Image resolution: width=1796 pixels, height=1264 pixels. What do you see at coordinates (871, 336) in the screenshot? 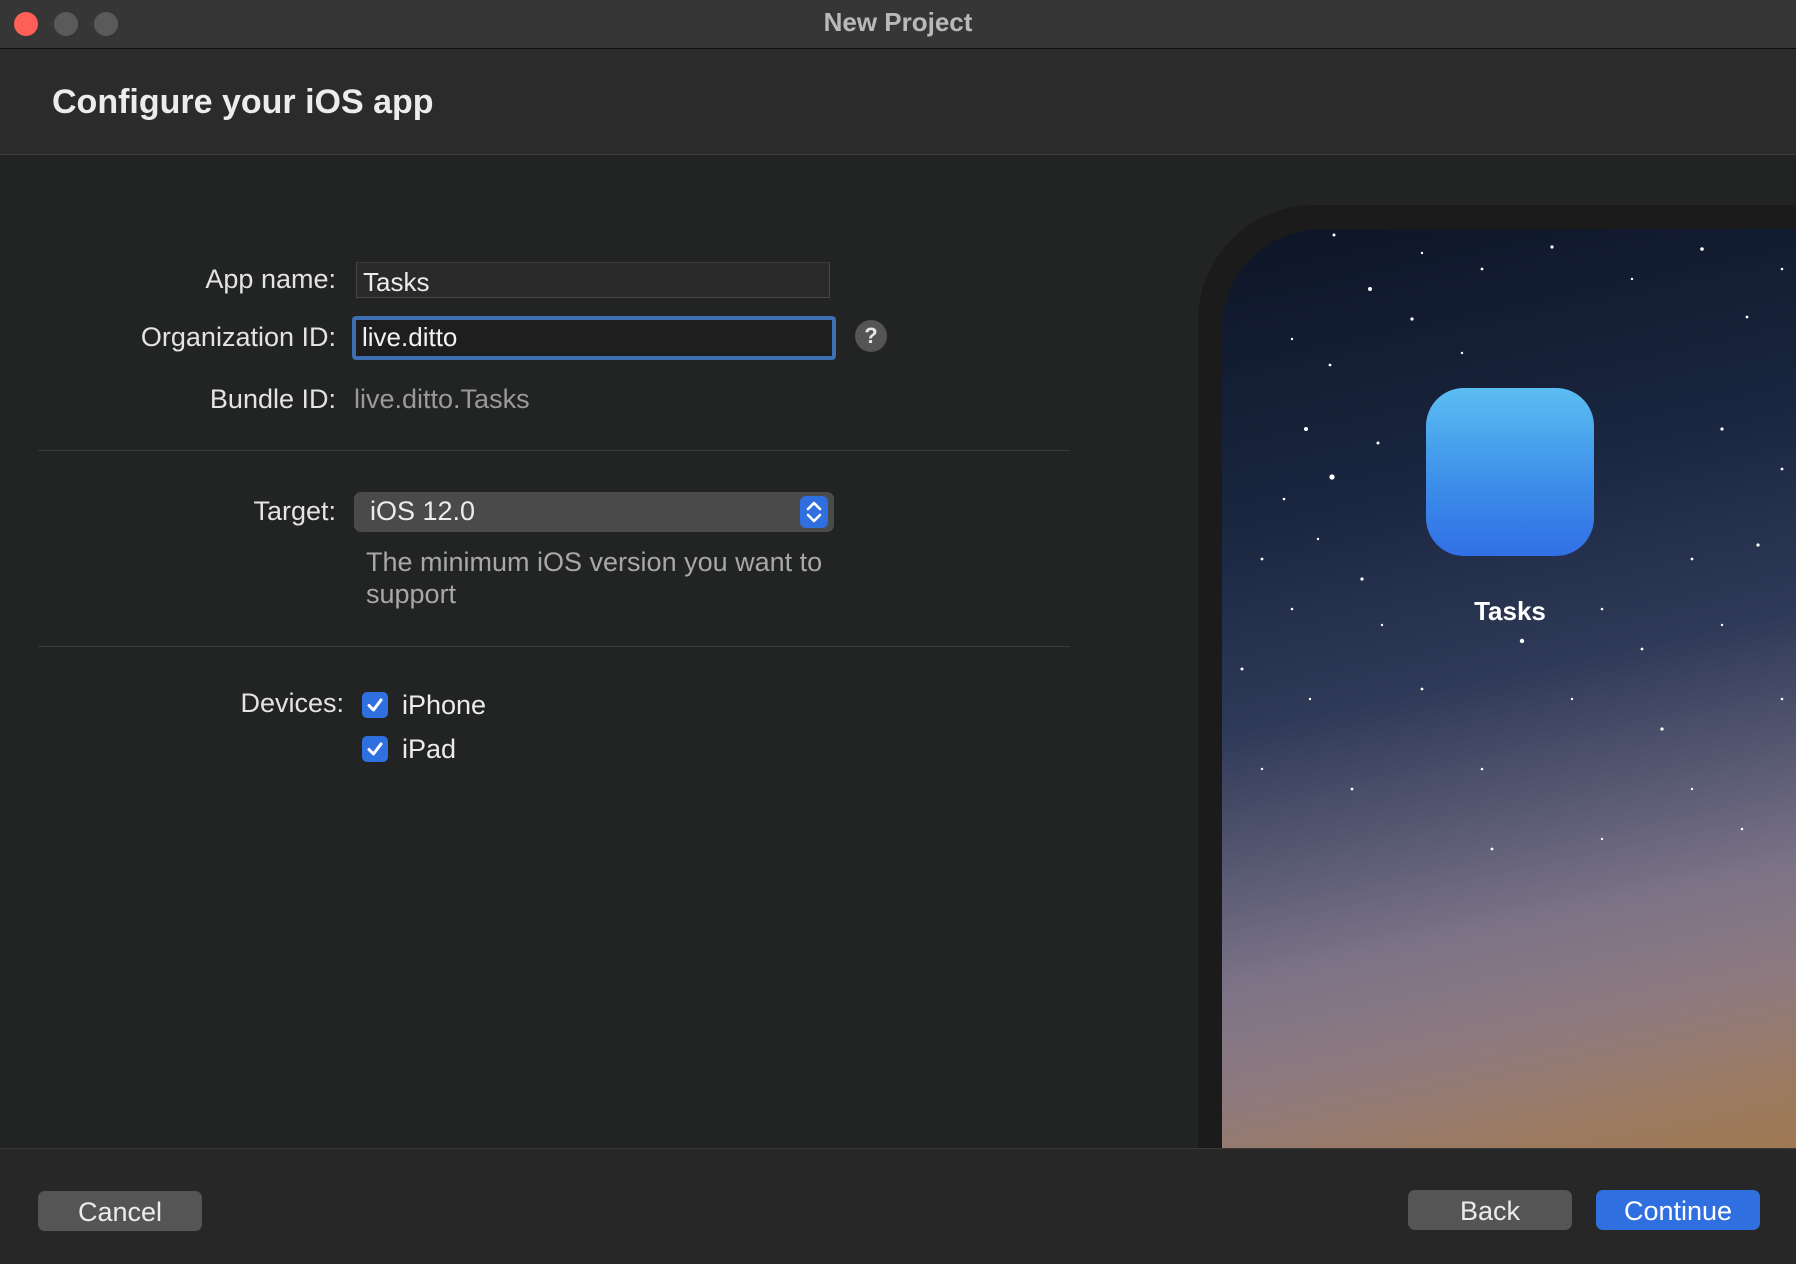
I see `help-button: ?` at bounding box center [871, 336].